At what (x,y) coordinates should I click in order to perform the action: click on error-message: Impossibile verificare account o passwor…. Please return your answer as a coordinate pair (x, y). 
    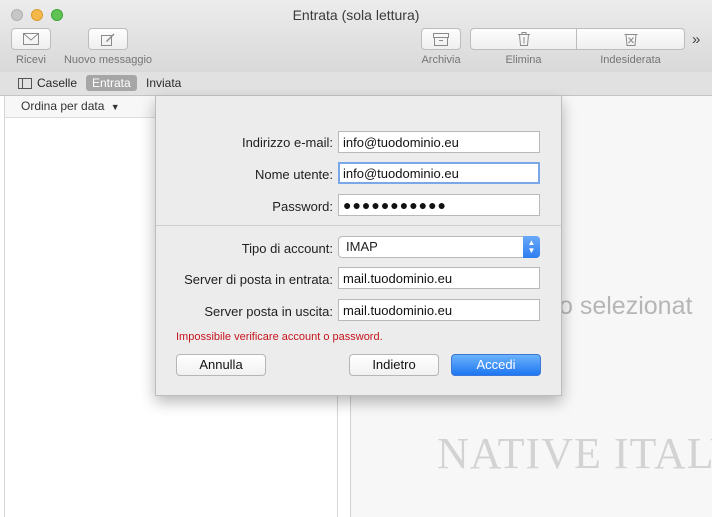
    Looking at the image, I should click on (279, 337).